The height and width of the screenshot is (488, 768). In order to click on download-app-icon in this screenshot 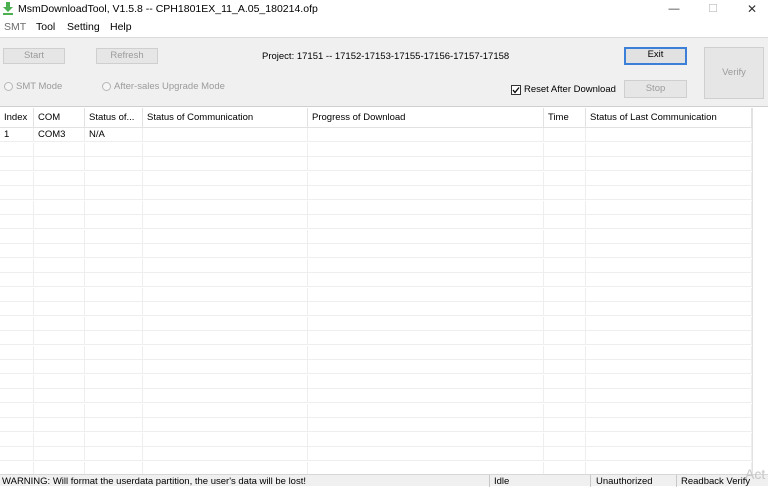, I will do `click(8, 8)`.